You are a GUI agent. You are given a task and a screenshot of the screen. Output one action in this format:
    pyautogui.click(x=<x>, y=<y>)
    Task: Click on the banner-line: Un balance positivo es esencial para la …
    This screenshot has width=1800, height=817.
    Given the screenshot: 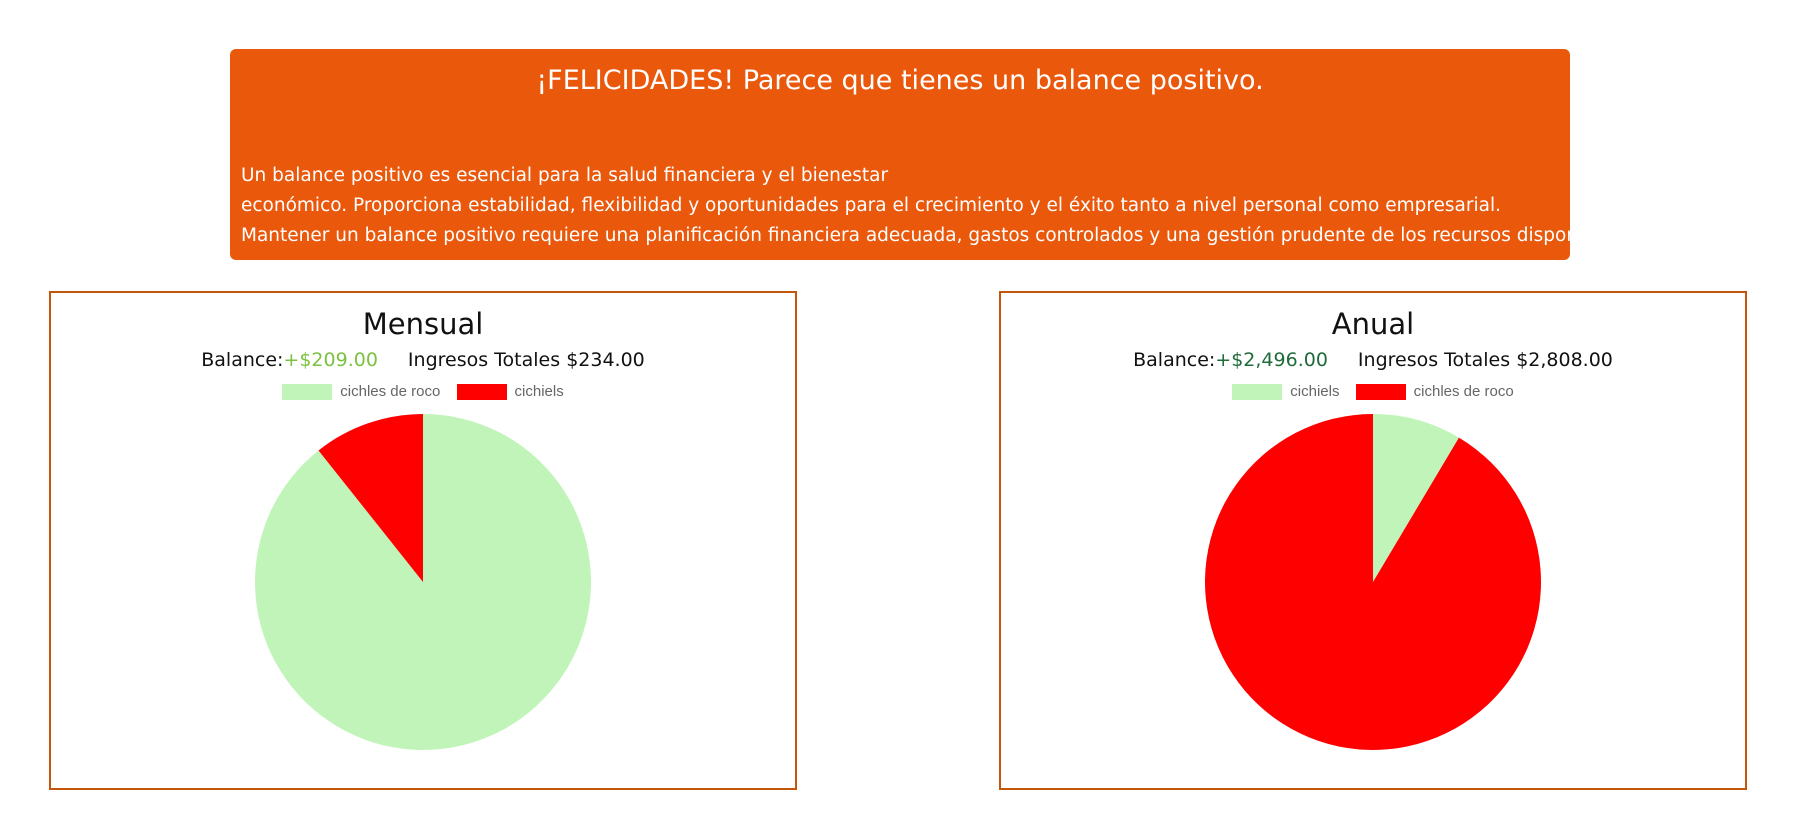 What is the action you would take?
    pyautogui.click(x=565, y=175)
    